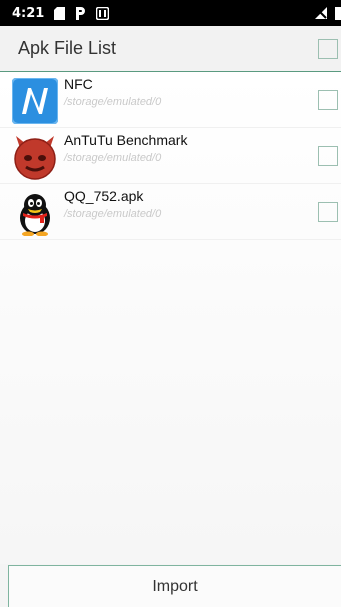  I want to click on import-button-label: Import, so click(175, 586).